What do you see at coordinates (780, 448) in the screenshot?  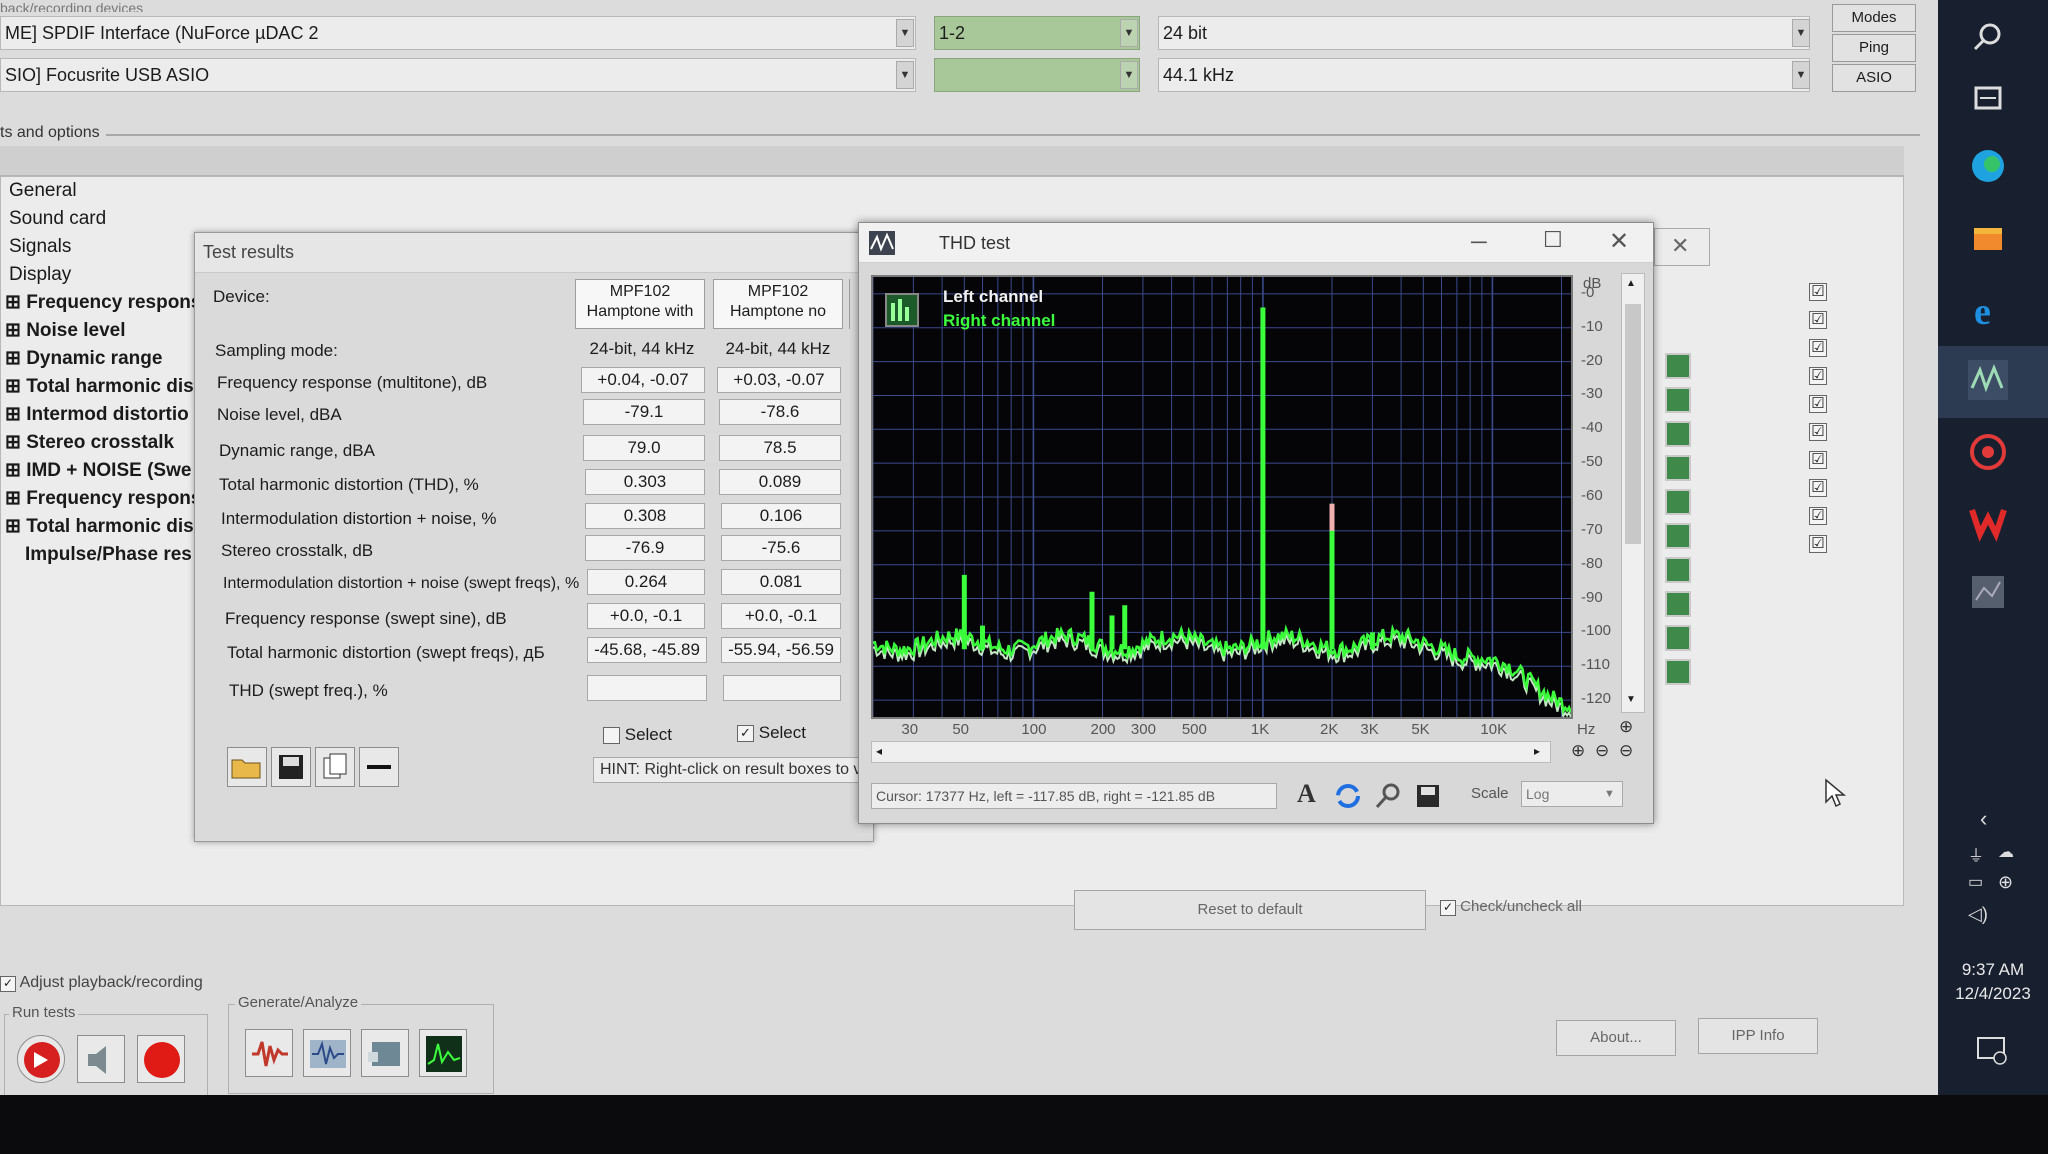 I see `result-dynamic-range-2: 78.5` at bounding box center [780, 448].